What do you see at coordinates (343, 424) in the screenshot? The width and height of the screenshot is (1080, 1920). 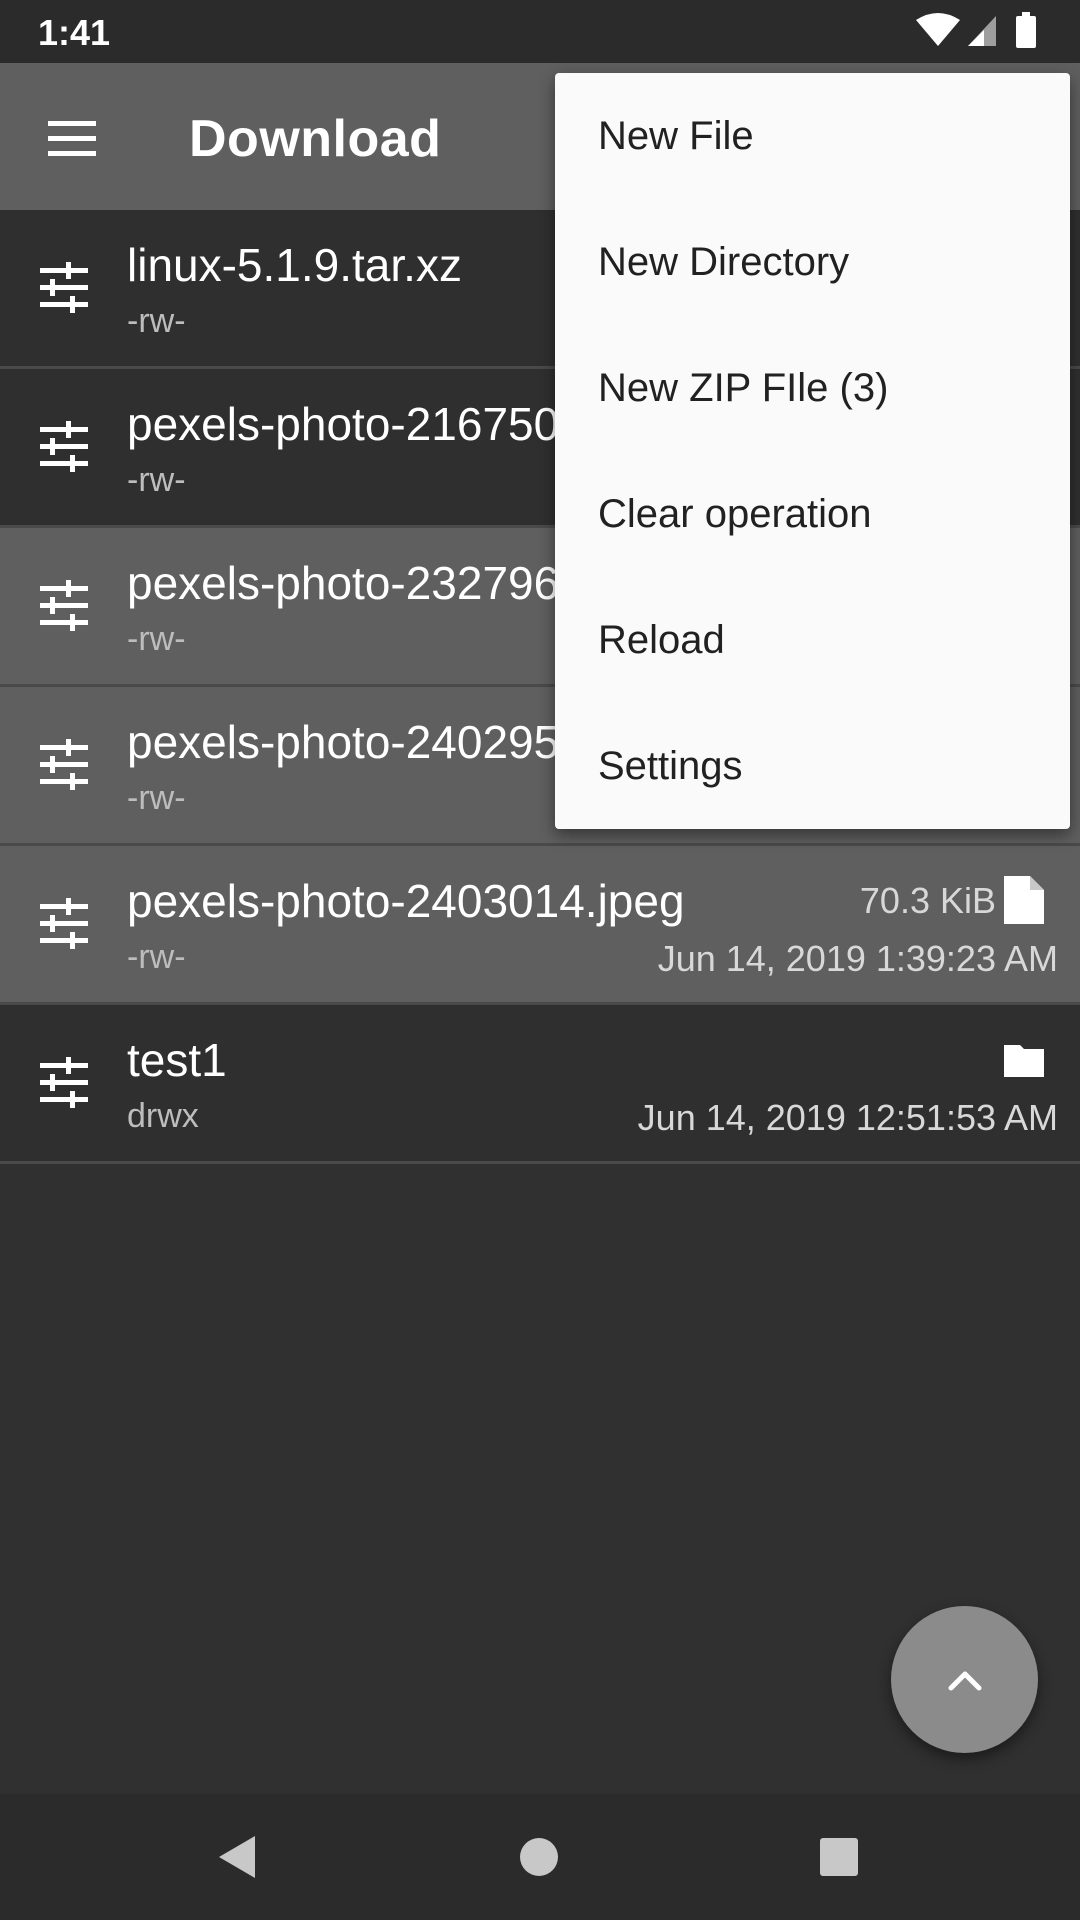 I see `file-name: pexels-photo-216750` at bounding box center [343, 424].